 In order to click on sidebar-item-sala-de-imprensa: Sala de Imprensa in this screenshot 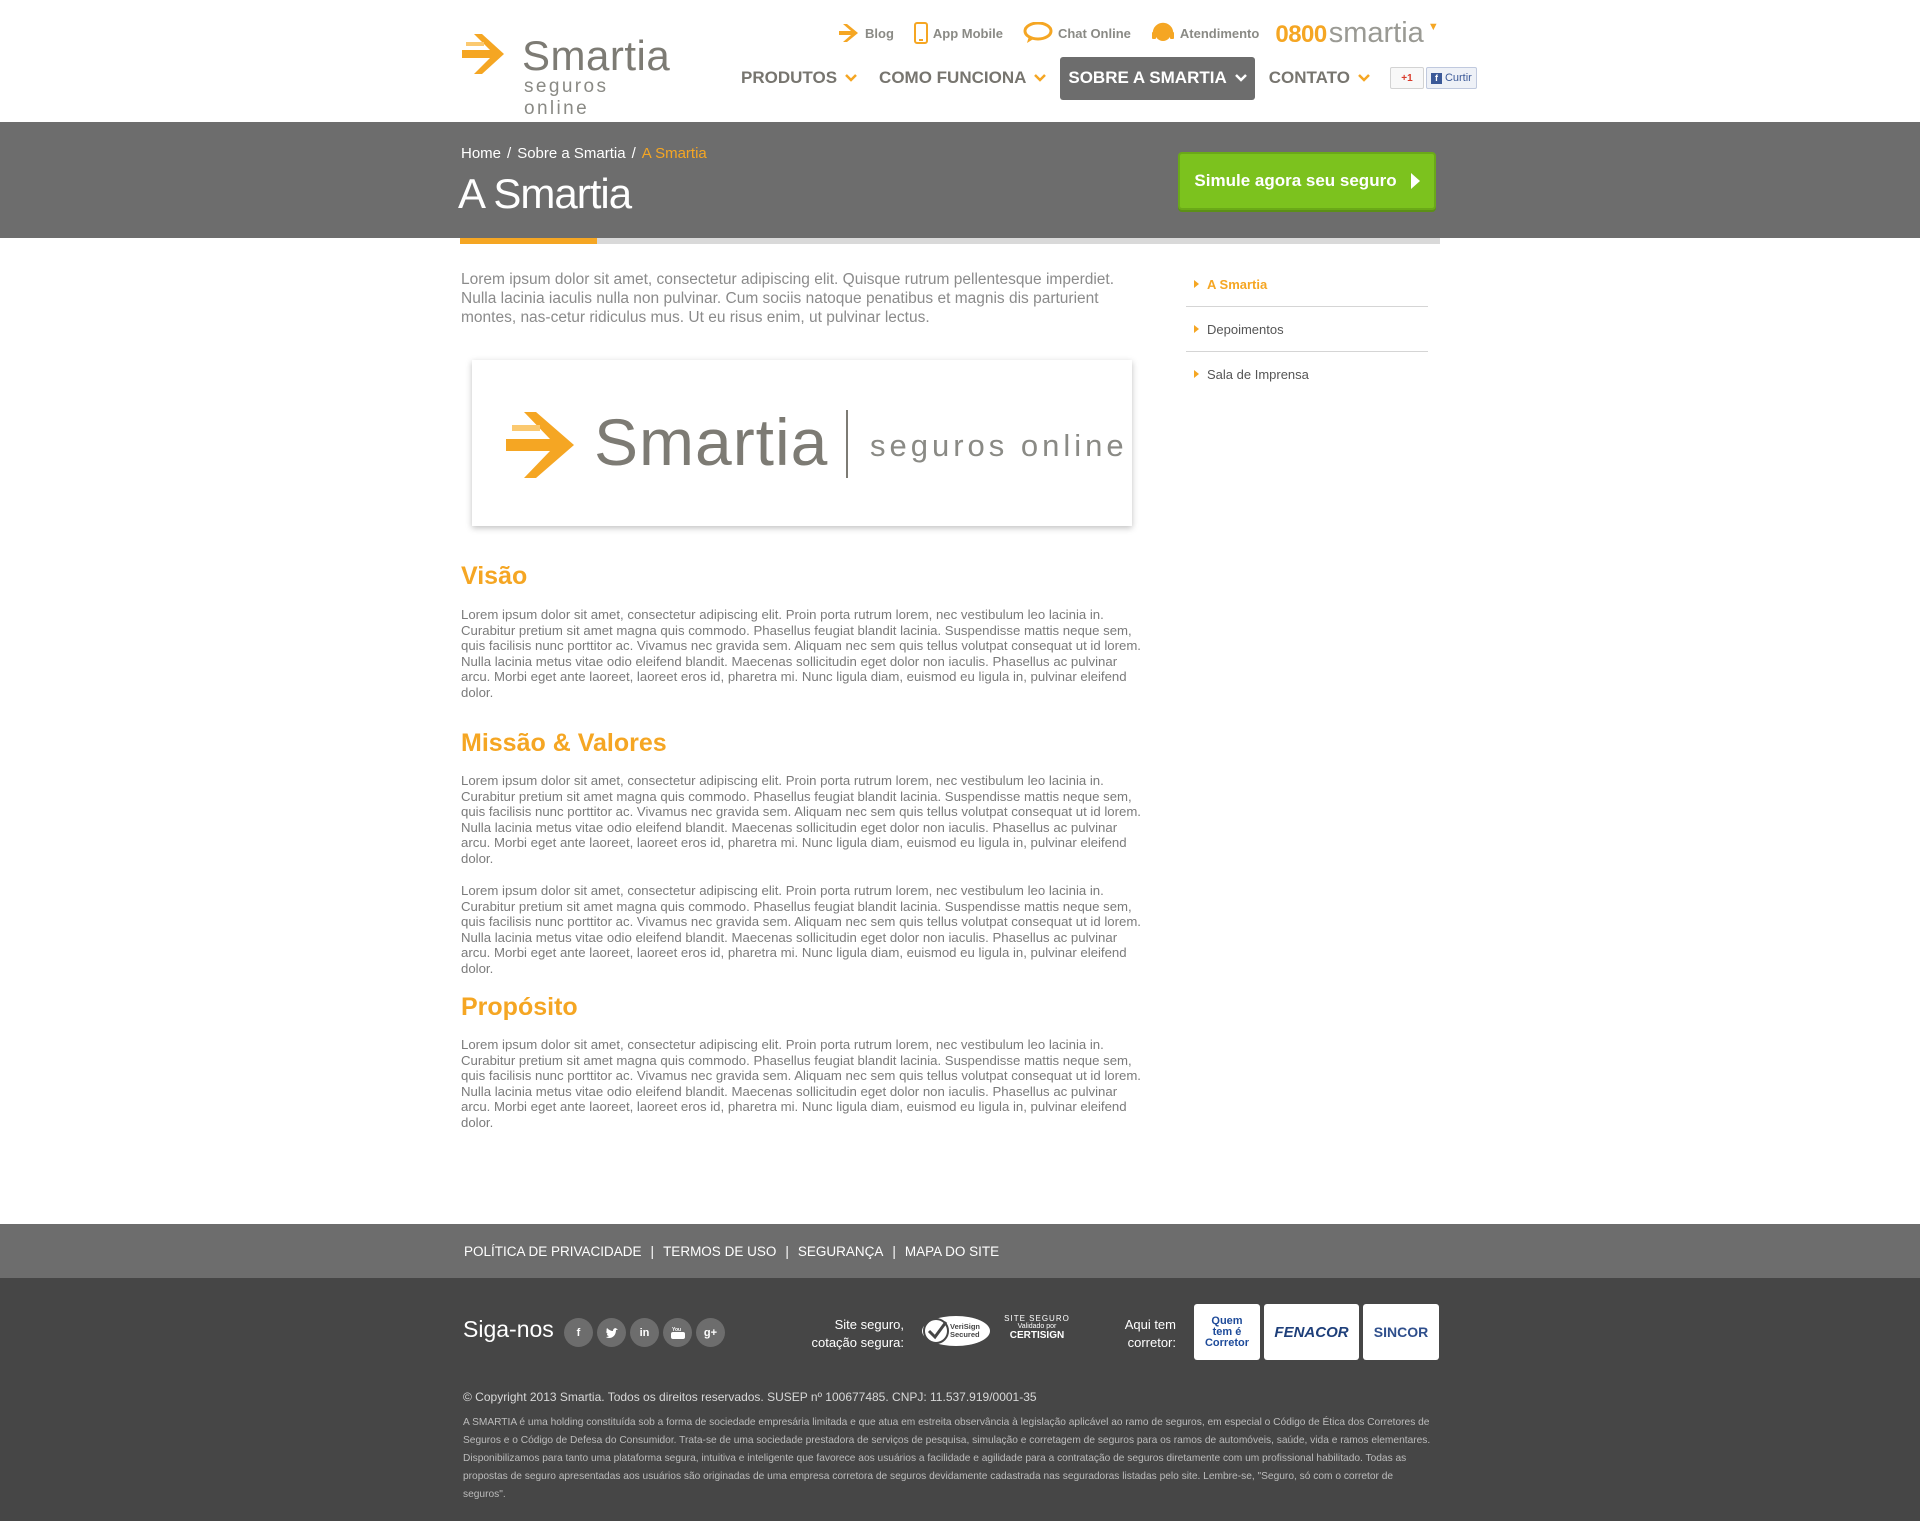, I will do `click(1307, 374)`.